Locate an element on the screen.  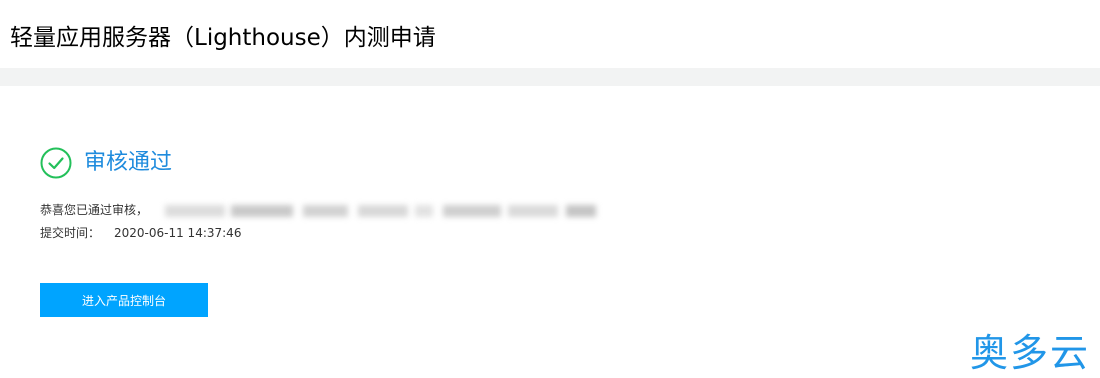
check-circle-icon is located at coordinates (56, 163).